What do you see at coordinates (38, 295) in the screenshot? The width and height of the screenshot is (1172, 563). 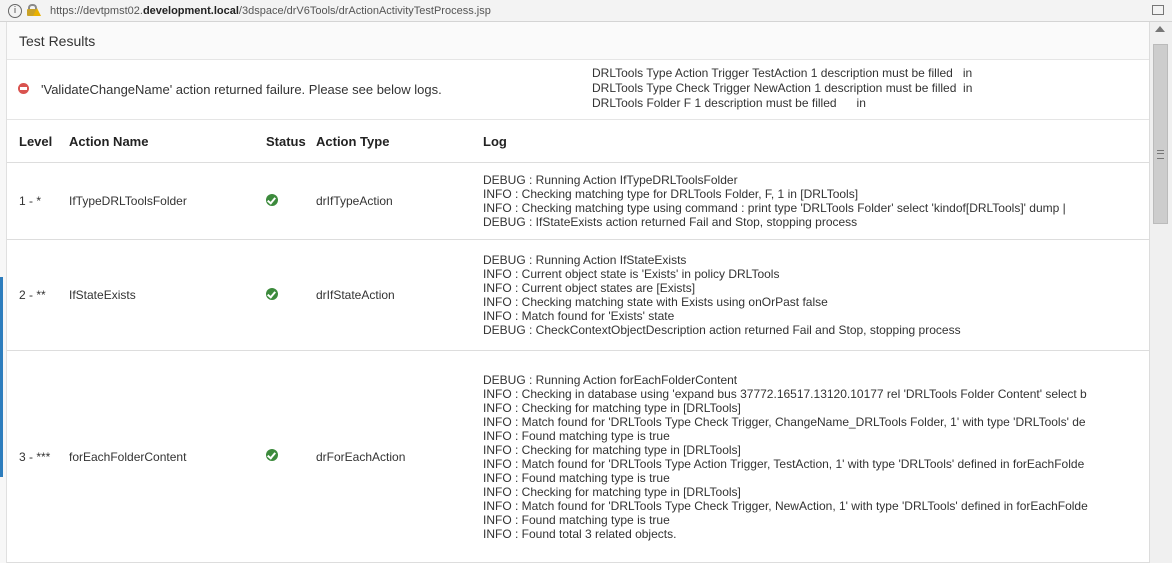 I see `level-cell: 2 - **` at bounding box center [38, 295].